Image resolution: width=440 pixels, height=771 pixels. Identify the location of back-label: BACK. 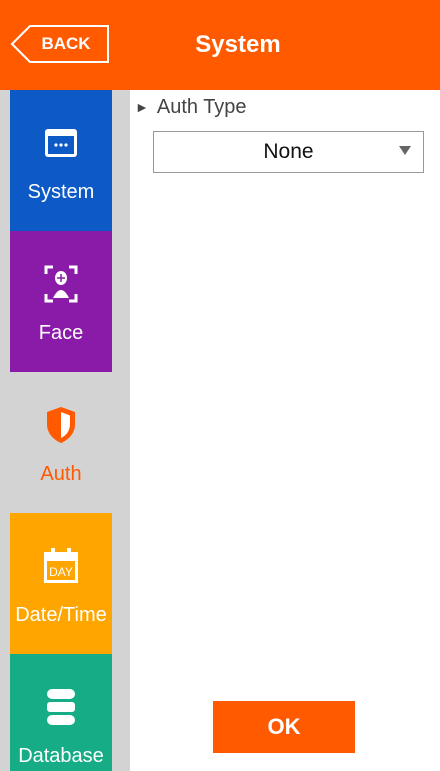
(66, 43).